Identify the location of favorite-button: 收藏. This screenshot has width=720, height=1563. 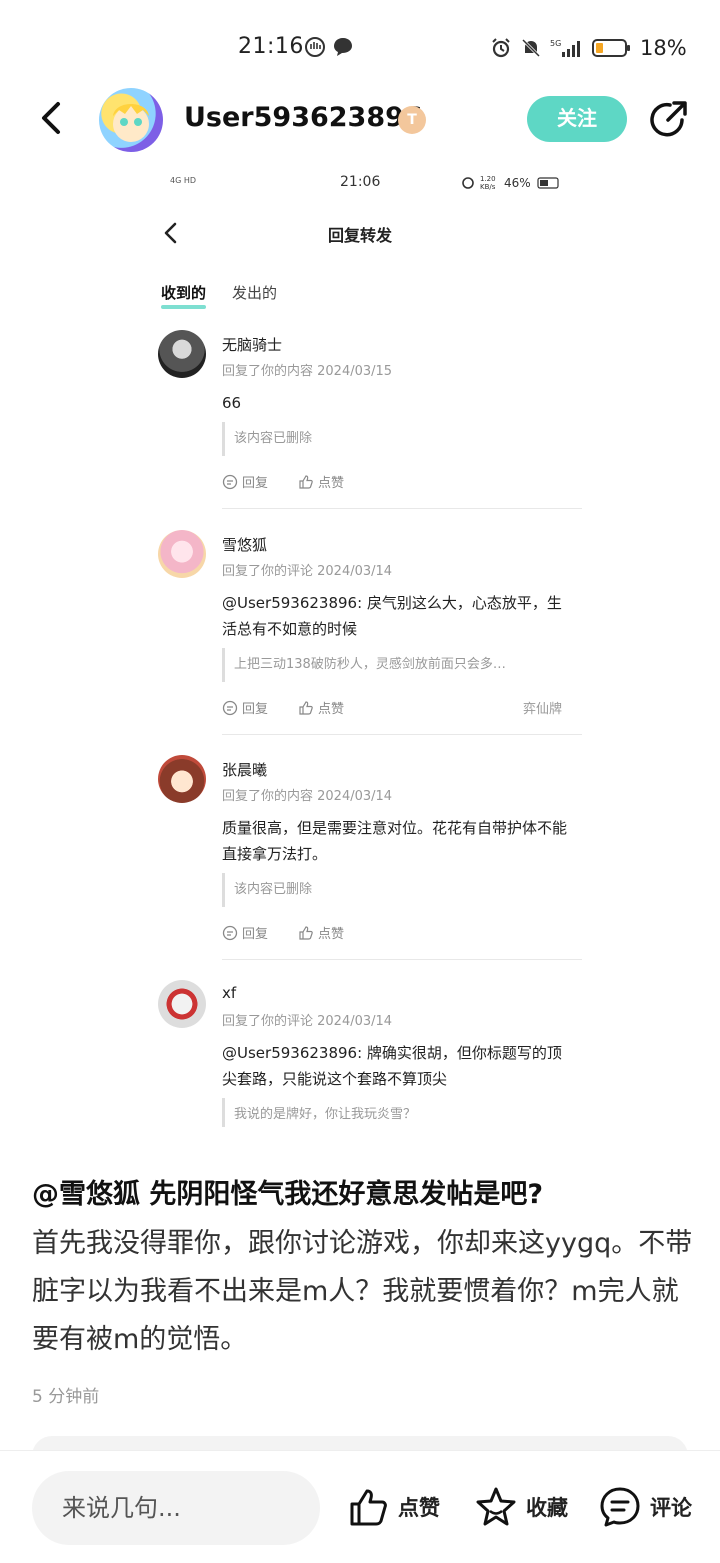
(521, 1507).